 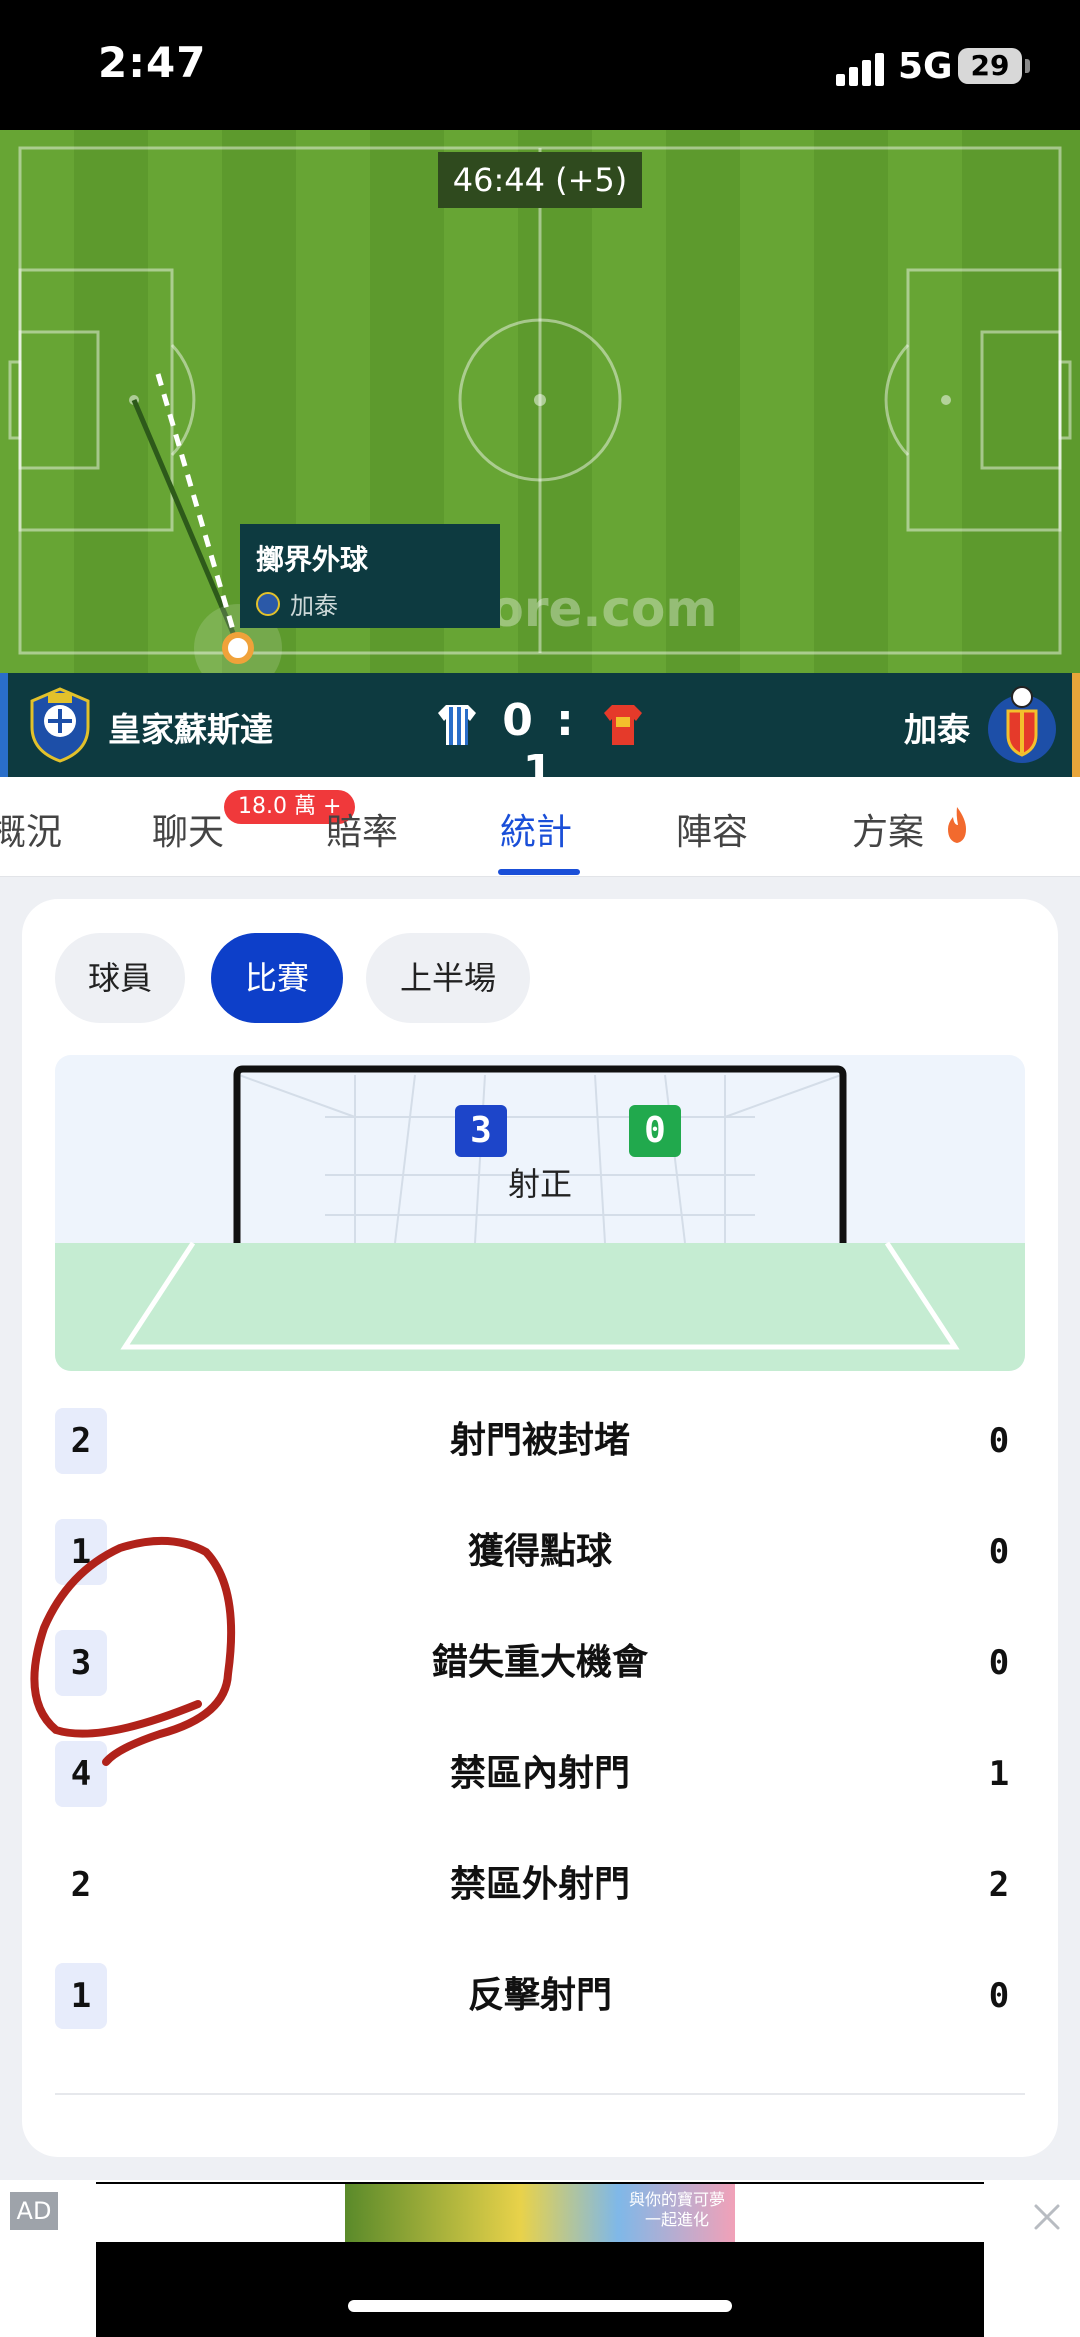 I want to click on stat-name: 射門被封堵, so click(x=539, y=1440).